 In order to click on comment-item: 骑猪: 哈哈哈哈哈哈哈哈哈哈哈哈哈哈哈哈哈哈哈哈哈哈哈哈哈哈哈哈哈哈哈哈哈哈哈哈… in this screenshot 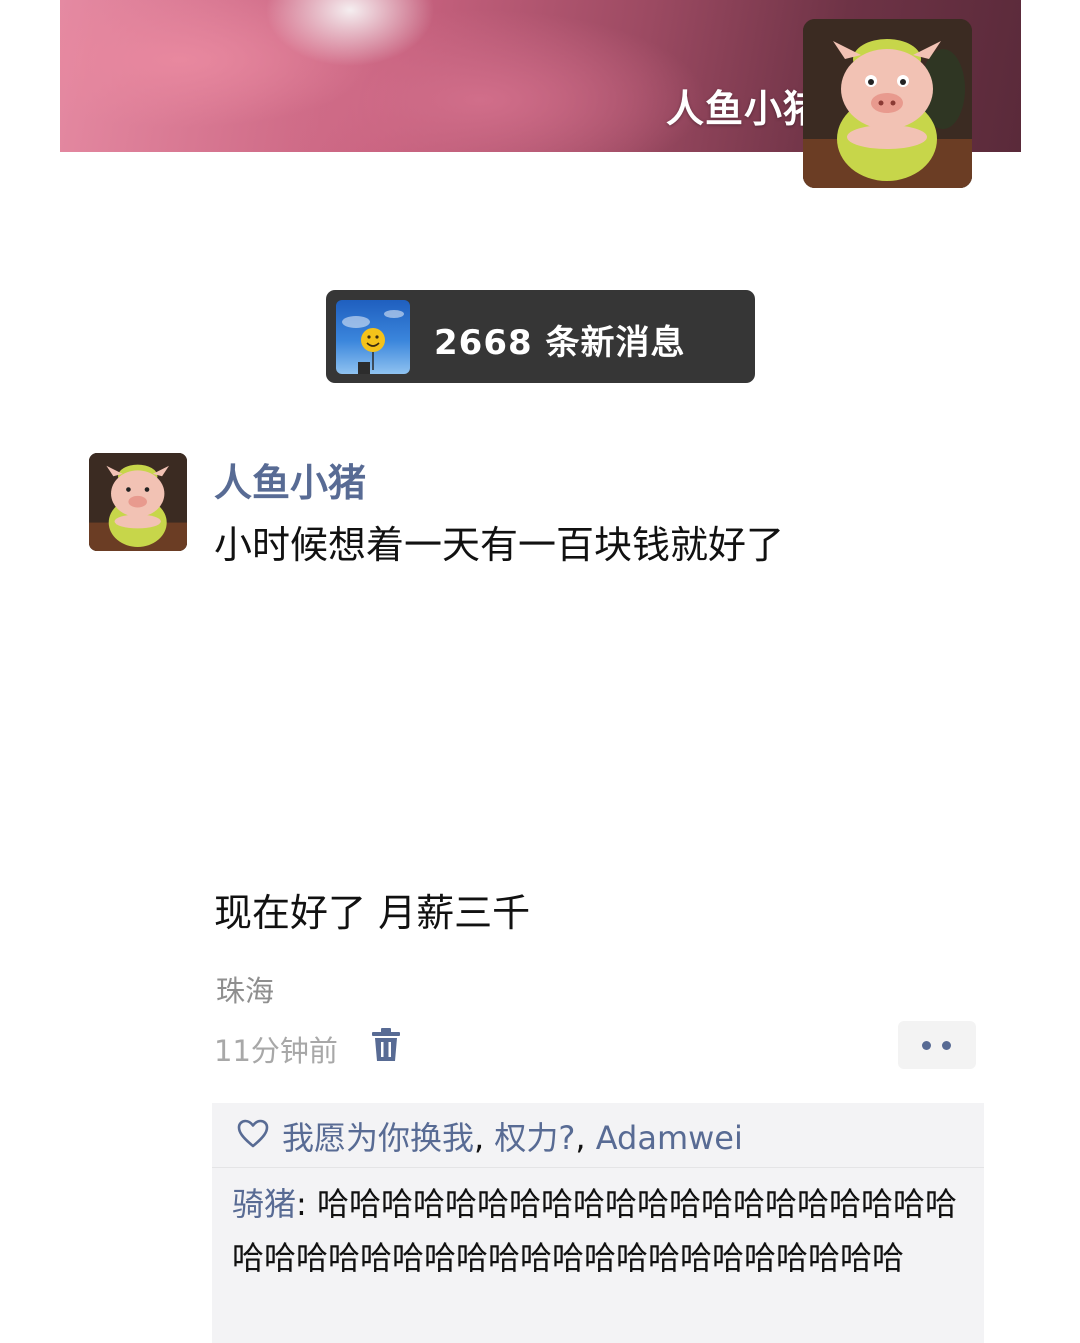, I will do `click(600, 1231)`.